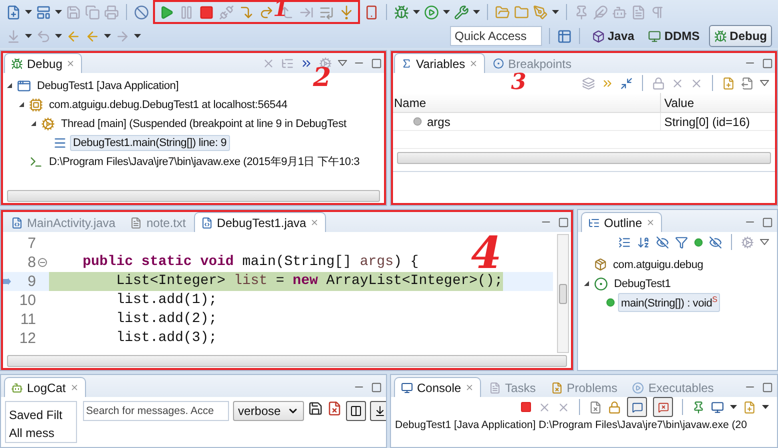 Image resolution: width=778 pixels, height=448 pixels. I want to click on pause-icon, so click(186, 12).